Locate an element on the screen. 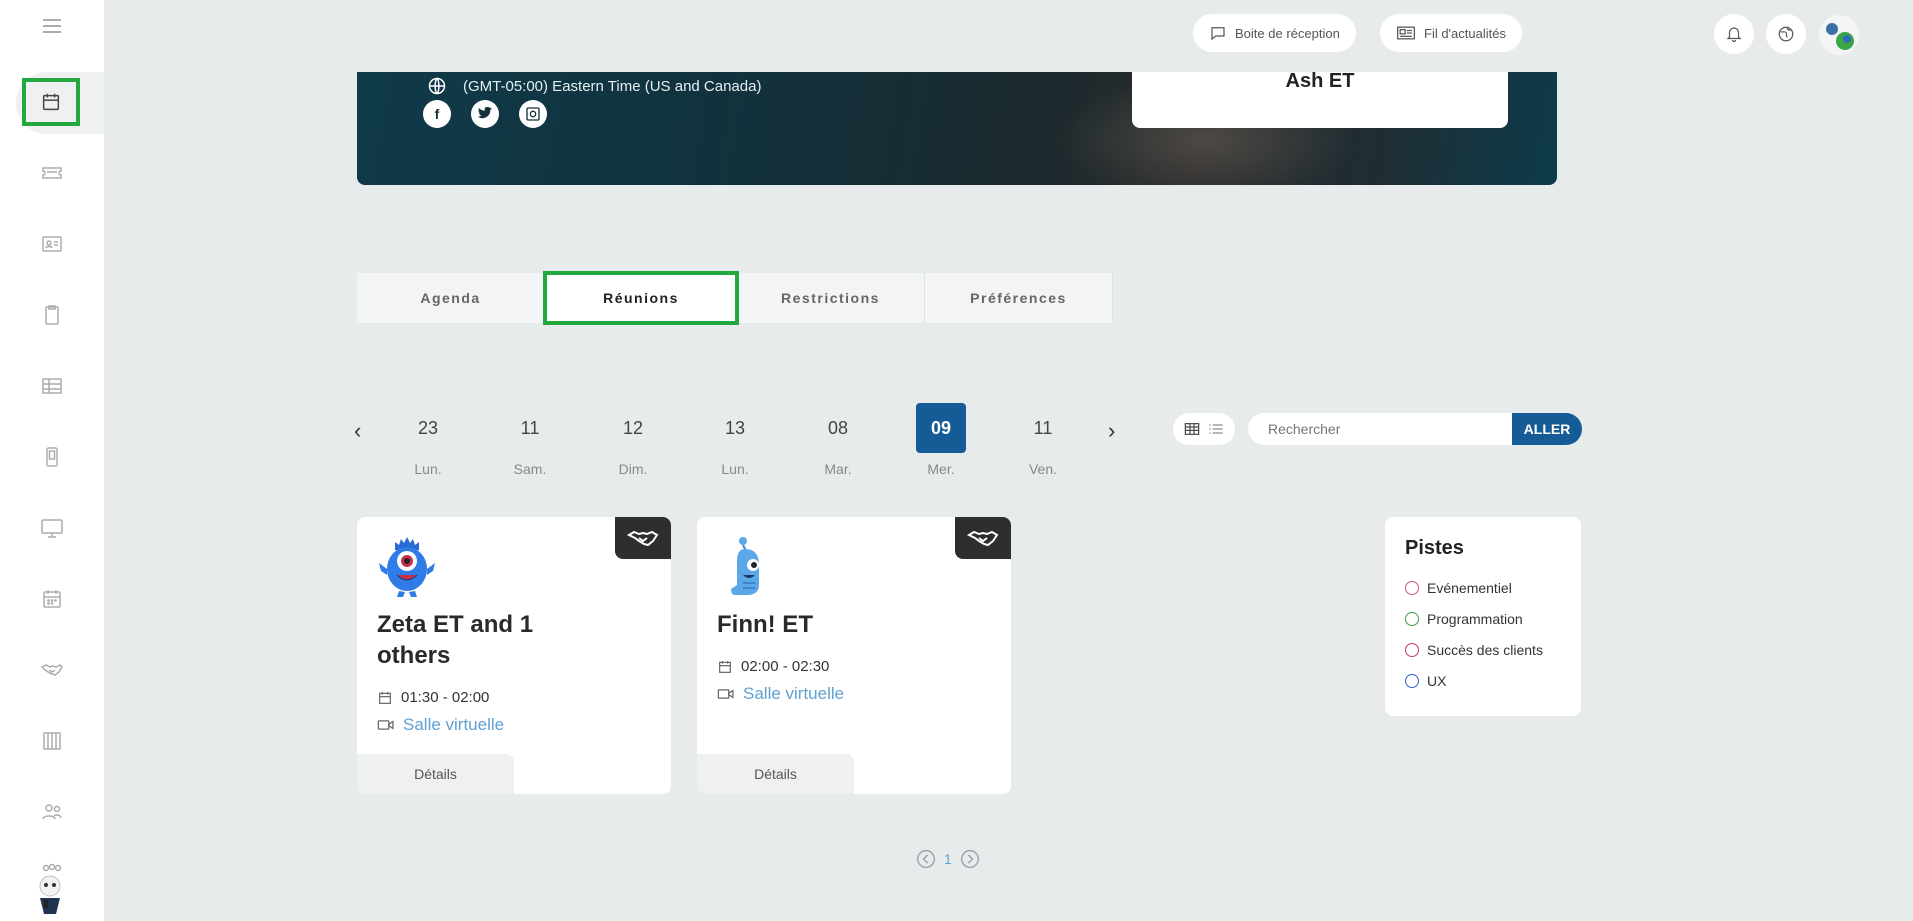 Image resolution: width=1913 pixels, height=921 pixels. meeting-title: Finn! ET is located at coordinates (765, 624).